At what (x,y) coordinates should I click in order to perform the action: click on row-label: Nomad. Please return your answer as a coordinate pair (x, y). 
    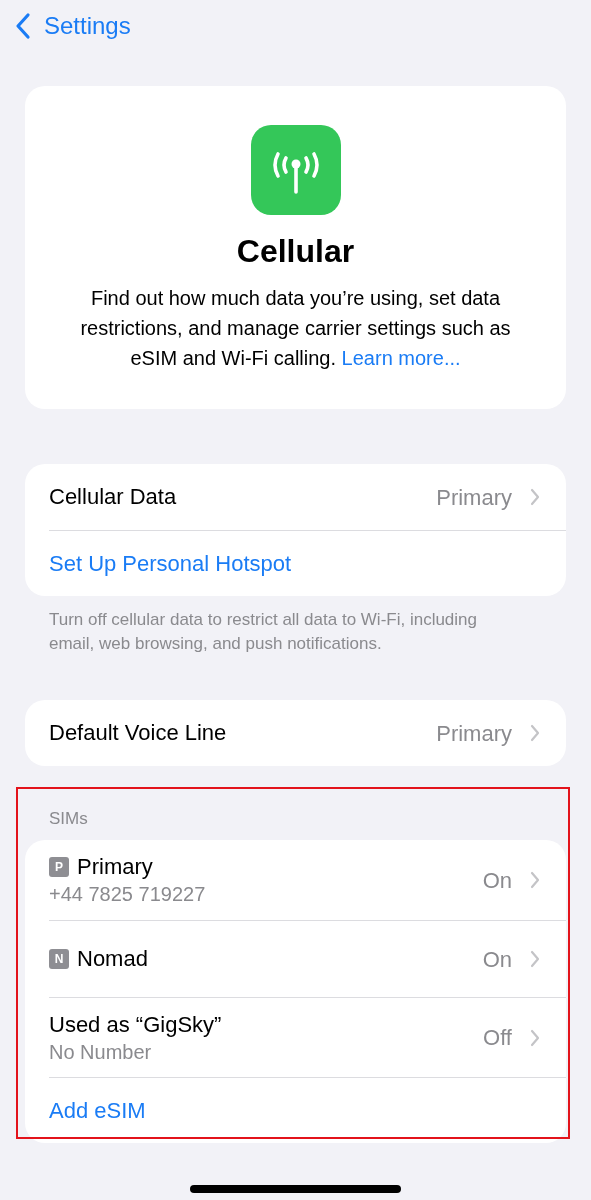
    Looking at the image, I should click on (112, 959).